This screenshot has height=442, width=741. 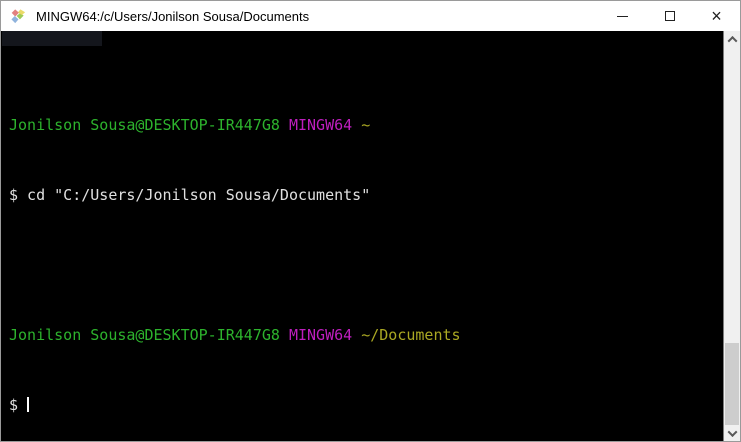 I want to click on git-bash-app-icon, so click(x=18, y=16).